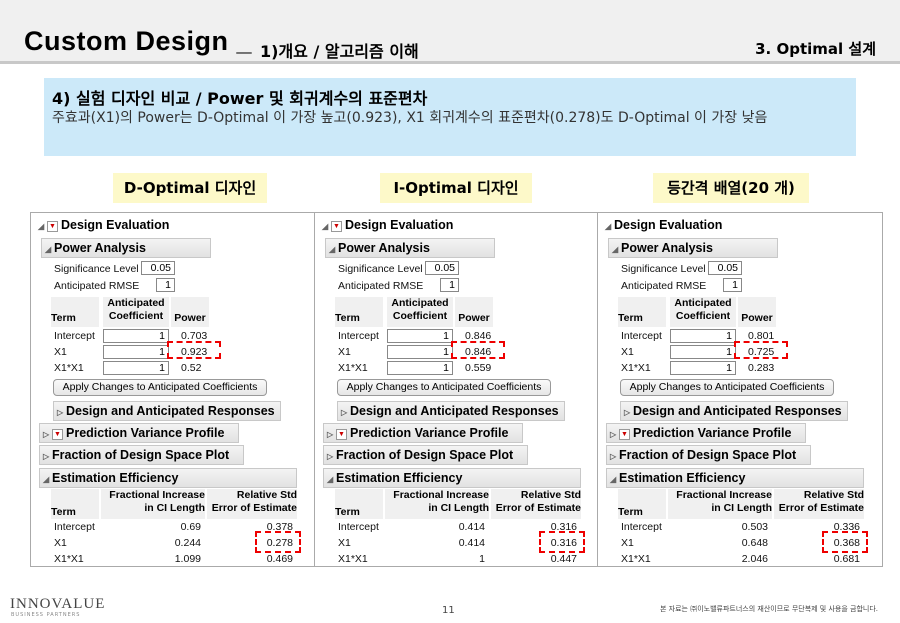 This screenshot has height=623, width=900. I want to click on summary-heading: 4) 실험 디자인 비교 / Power 및 회귀계수의 표준편차, so click(240, 98).